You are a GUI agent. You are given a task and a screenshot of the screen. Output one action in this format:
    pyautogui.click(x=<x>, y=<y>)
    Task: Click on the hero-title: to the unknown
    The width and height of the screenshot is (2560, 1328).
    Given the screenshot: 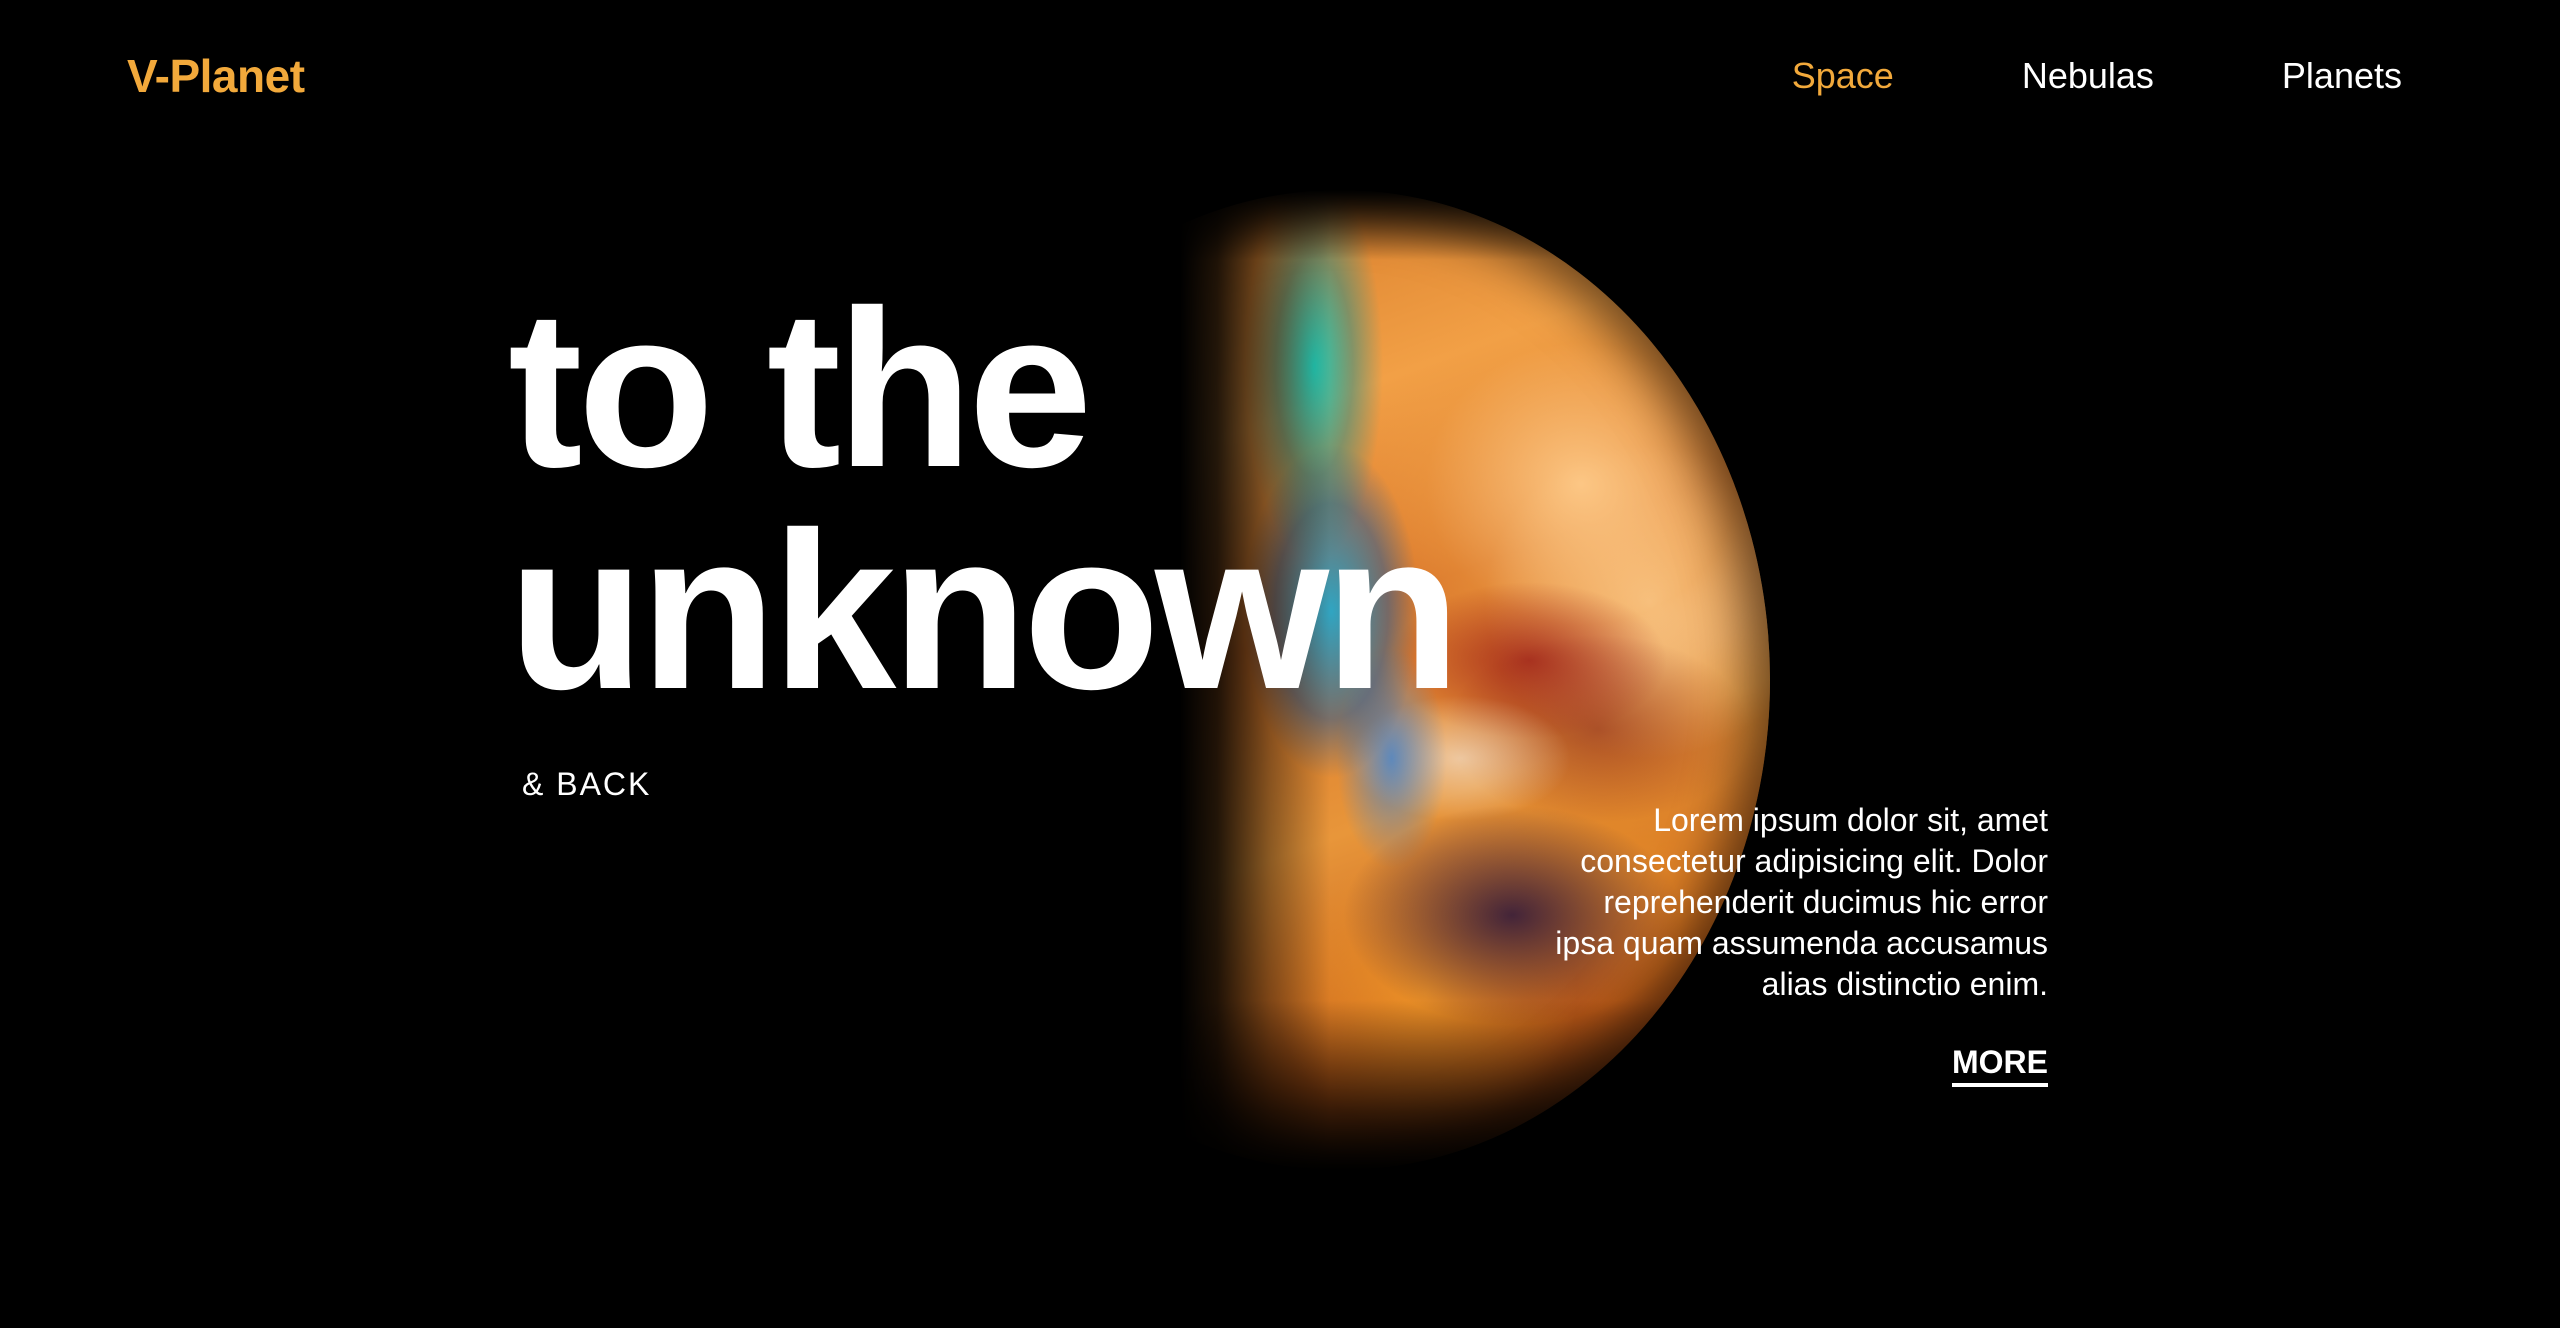 What is the action you would take?
    pyautogui.click(x=984, y=500)
    